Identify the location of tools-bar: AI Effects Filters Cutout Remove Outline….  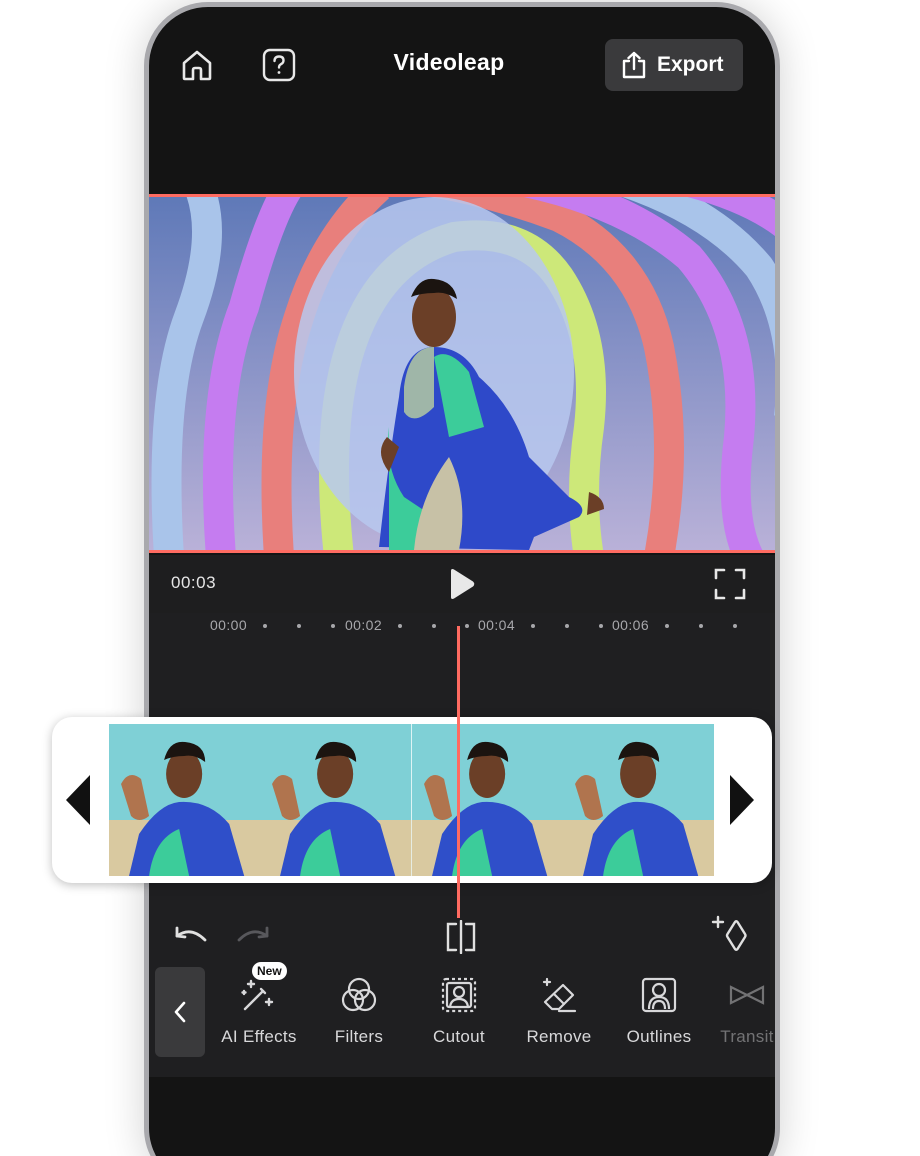
(462, 1018).